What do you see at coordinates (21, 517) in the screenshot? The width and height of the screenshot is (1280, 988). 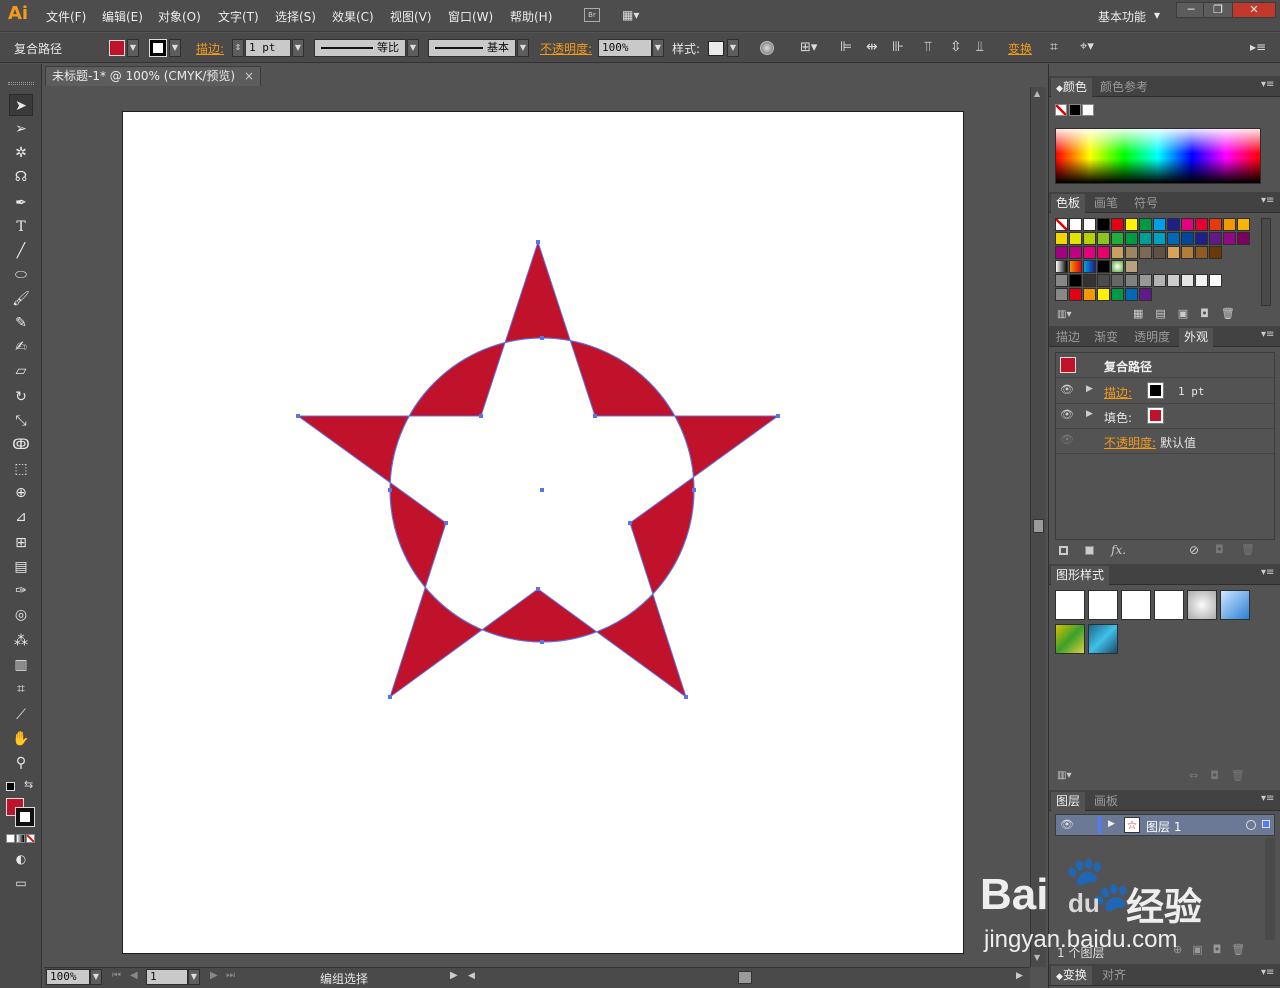 I see `perspective-grid-tool-icon: ⊿` at bounding box center [21, 517].